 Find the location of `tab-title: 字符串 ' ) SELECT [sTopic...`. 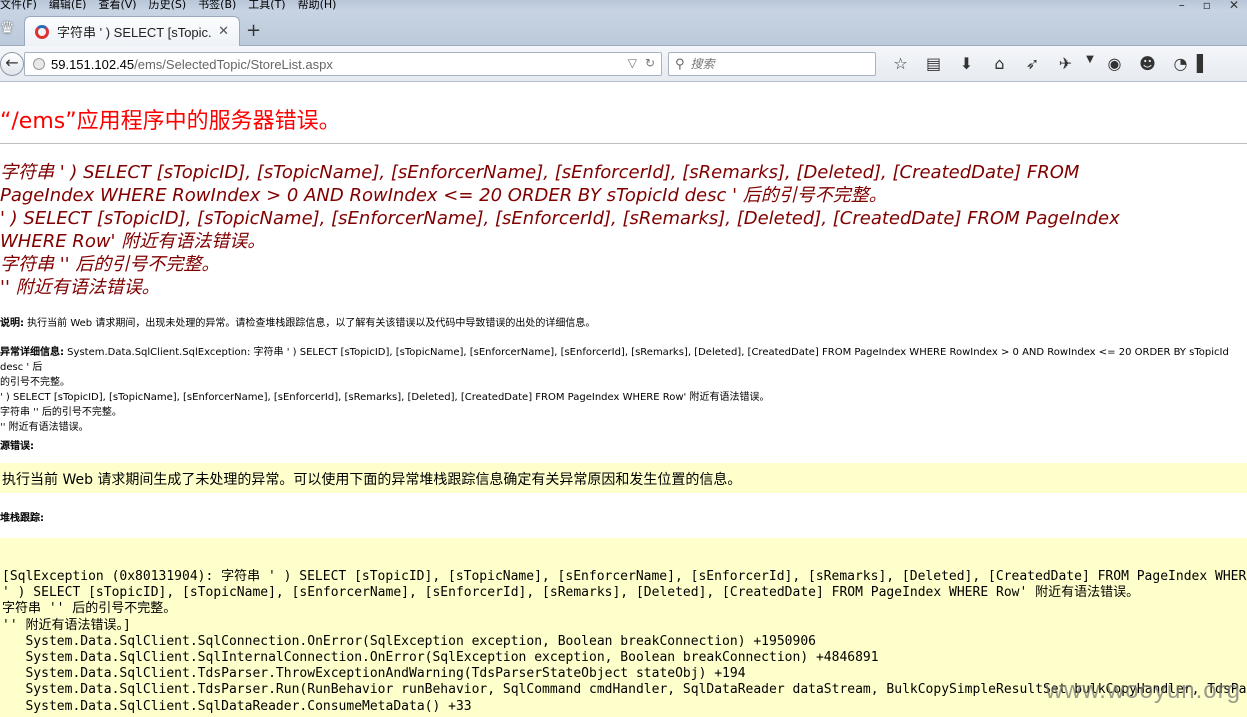

tab-title: 字符串 ' ) SELECT [sTopic... is located at coordinates (135, 32).